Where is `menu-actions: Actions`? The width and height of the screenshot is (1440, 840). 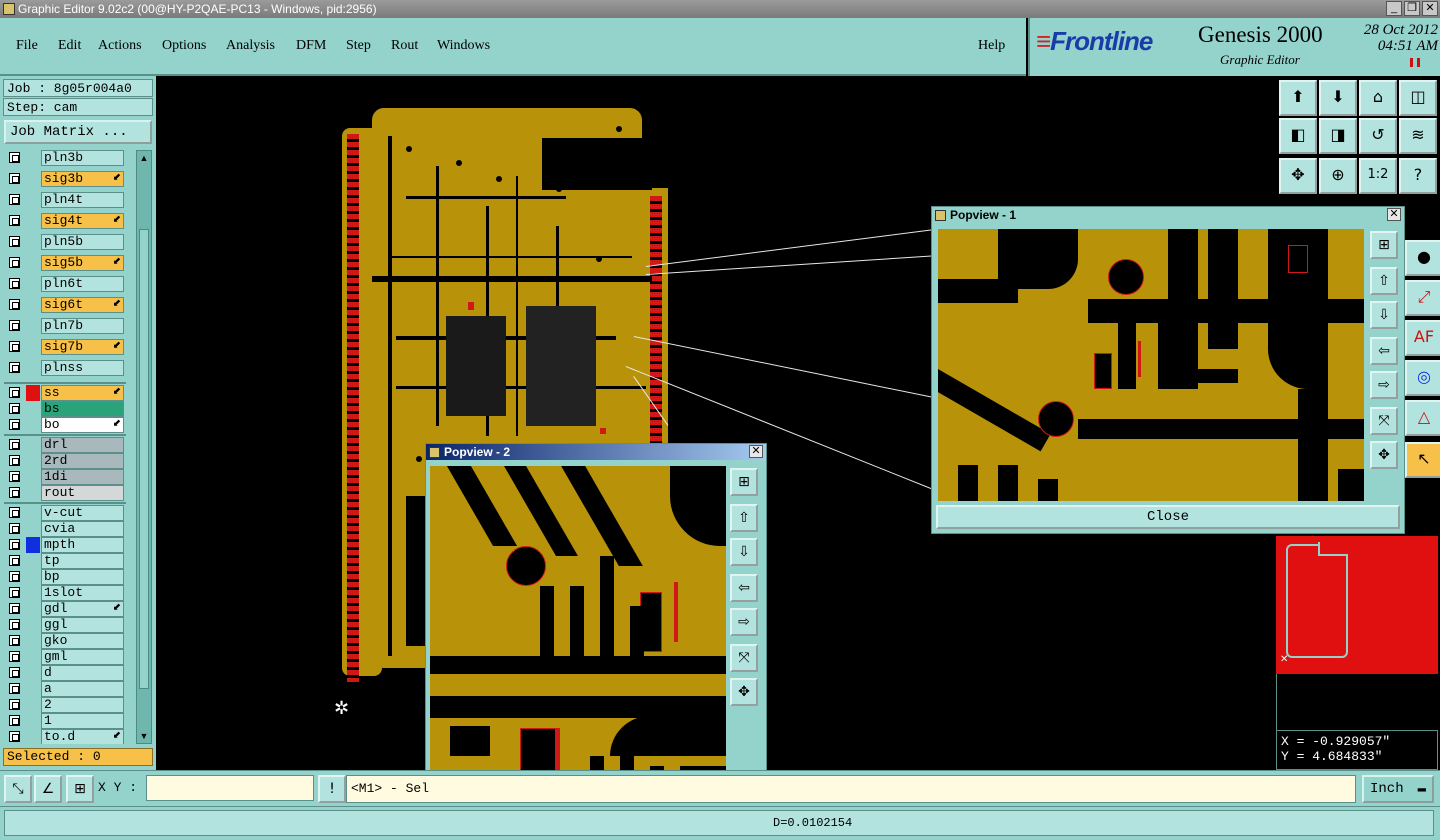
menu-actions: Actions is located at coordinates (120, 46).